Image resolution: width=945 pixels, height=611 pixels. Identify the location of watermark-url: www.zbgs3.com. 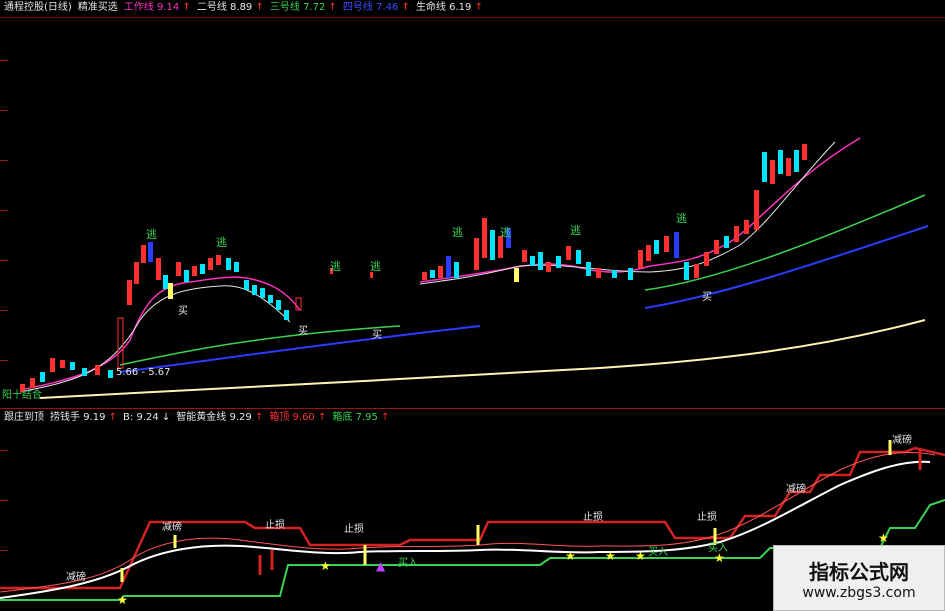
(859, 592).